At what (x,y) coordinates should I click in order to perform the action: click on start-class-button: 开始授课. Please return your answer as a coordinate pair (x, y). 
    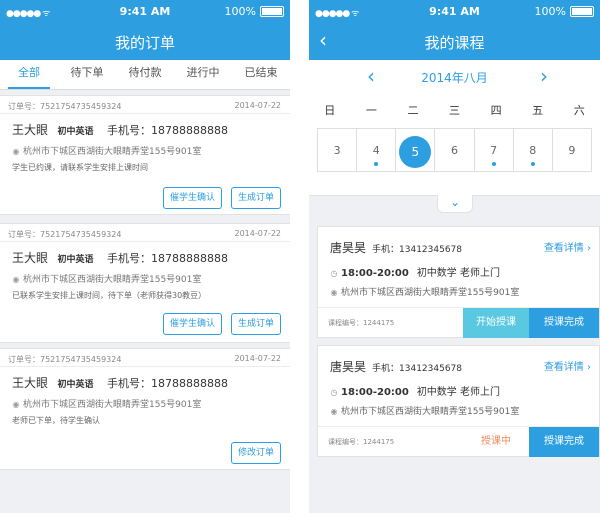
    Looking at the image, I should click on (496, 323).